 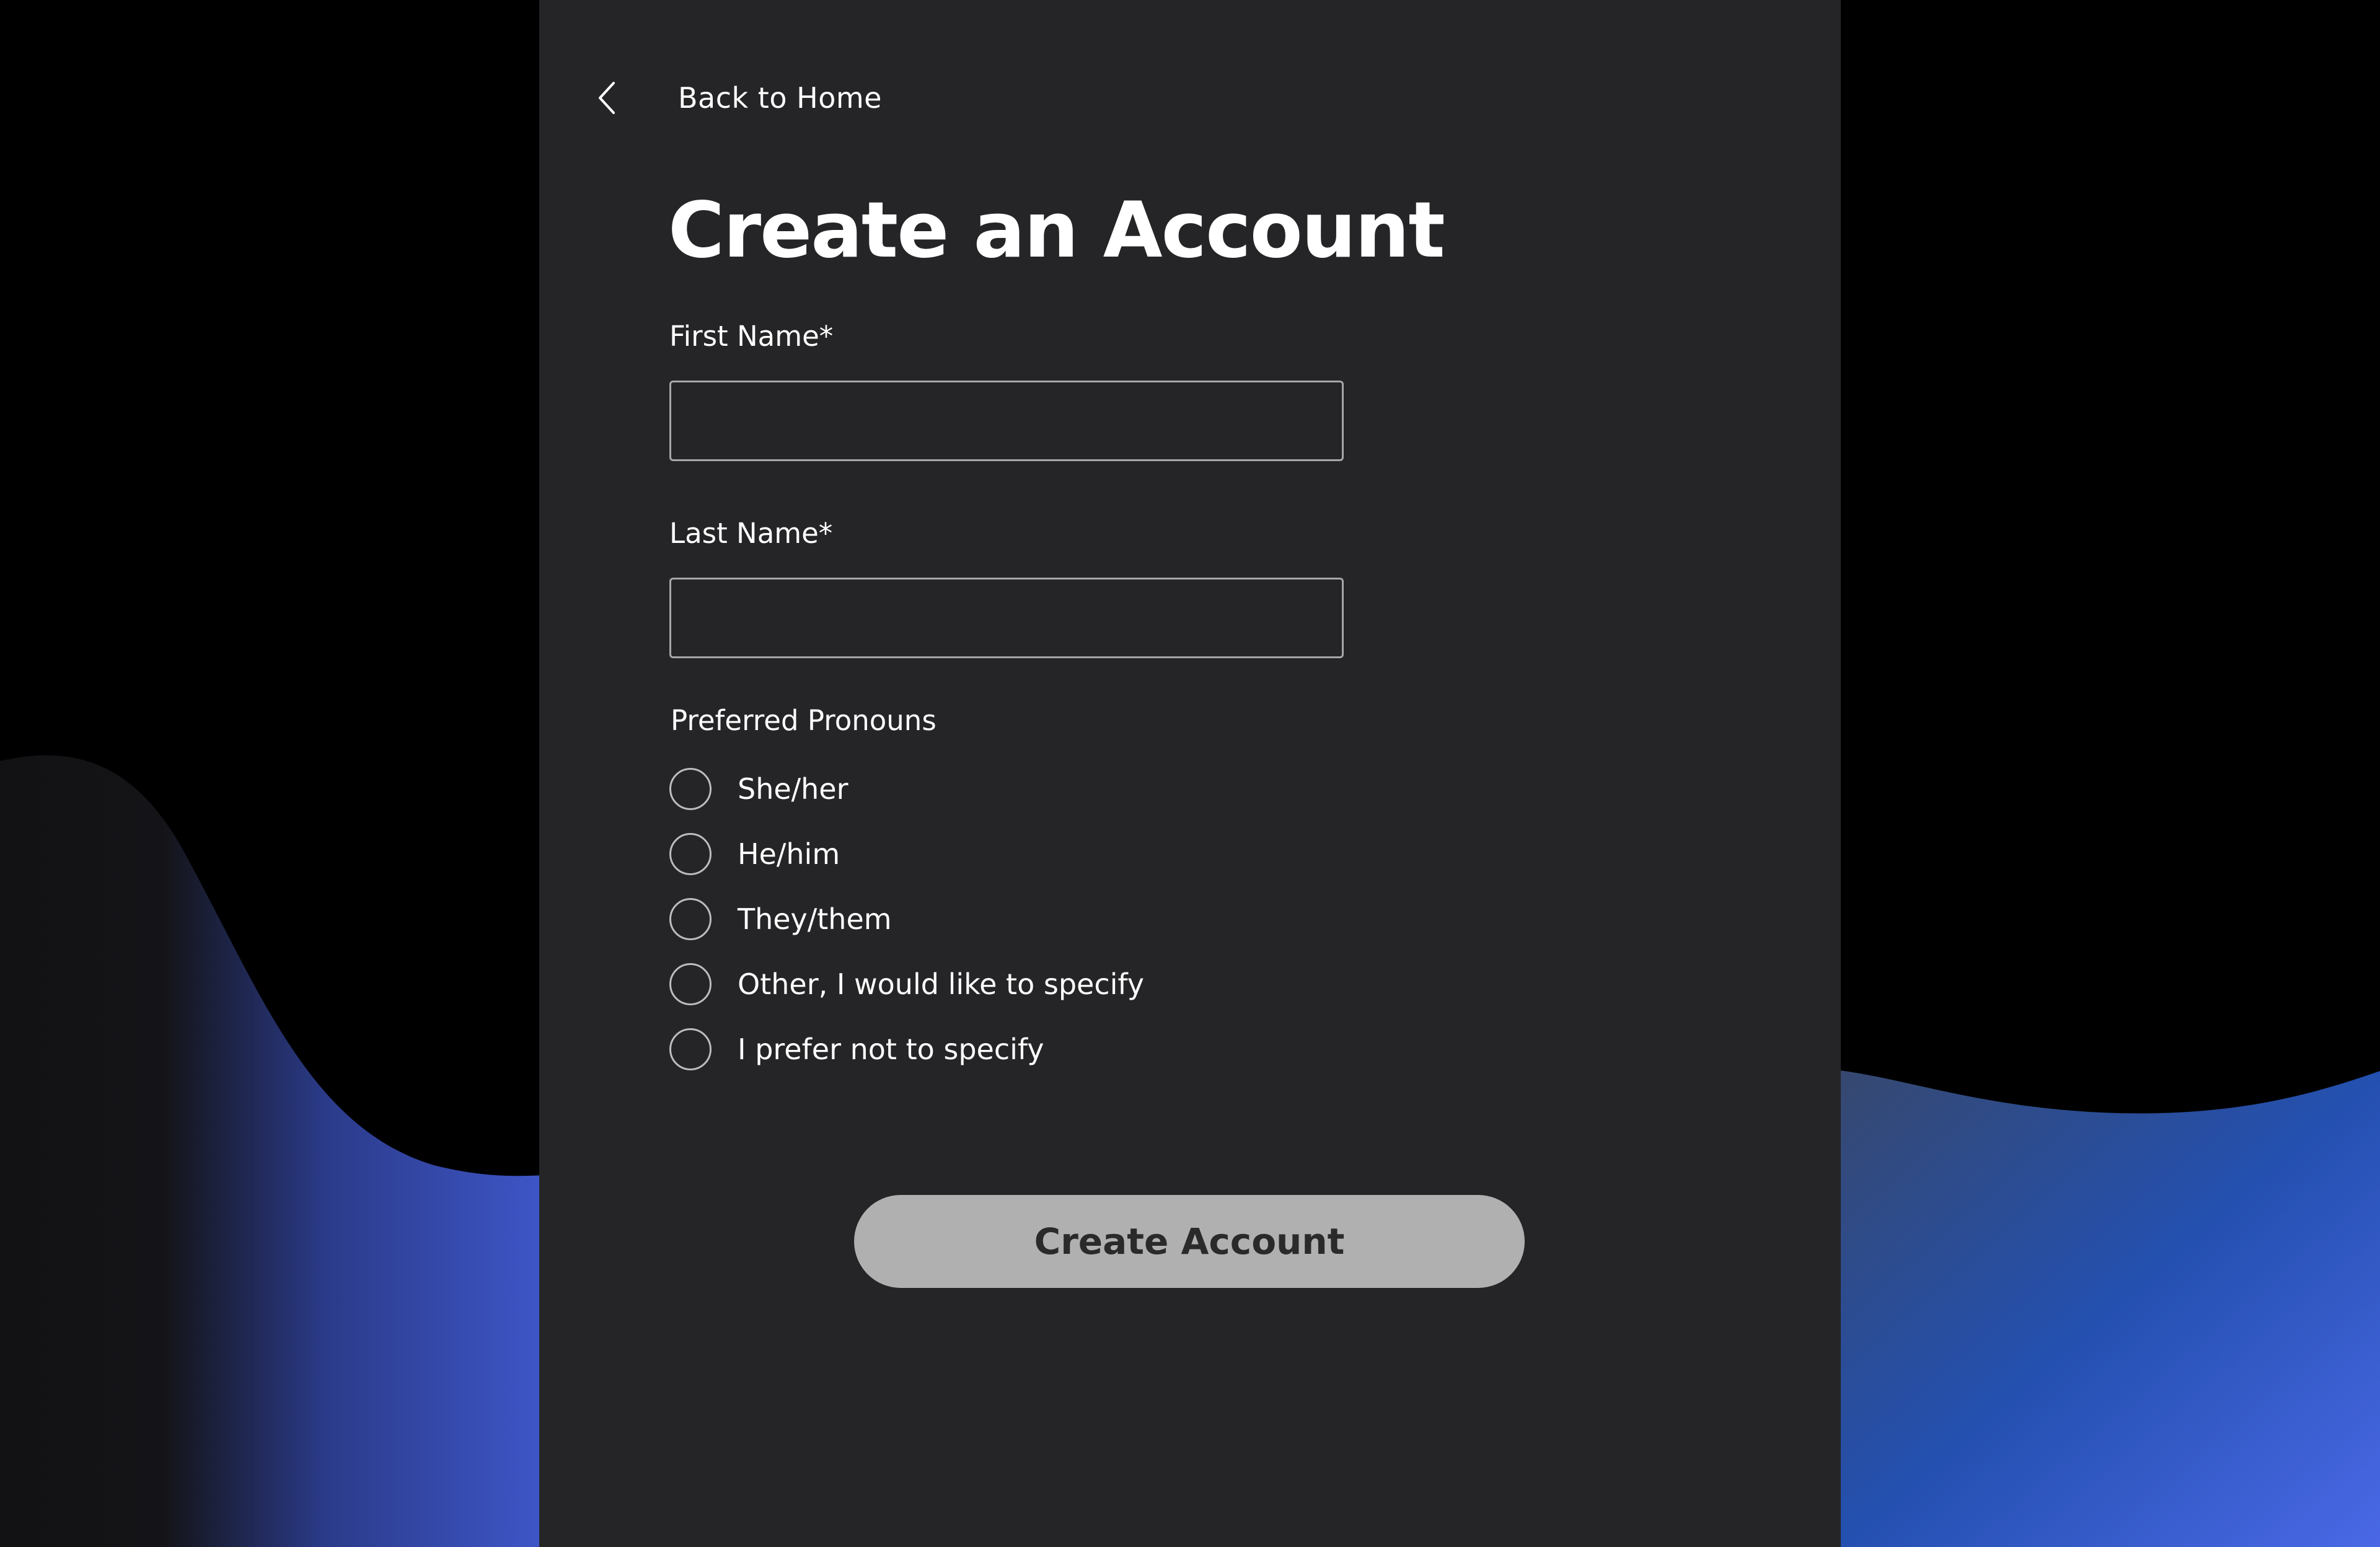 I want to click on pronoun-option-prefer-not: I prefer not to specify, so click(x=856, y=1049).